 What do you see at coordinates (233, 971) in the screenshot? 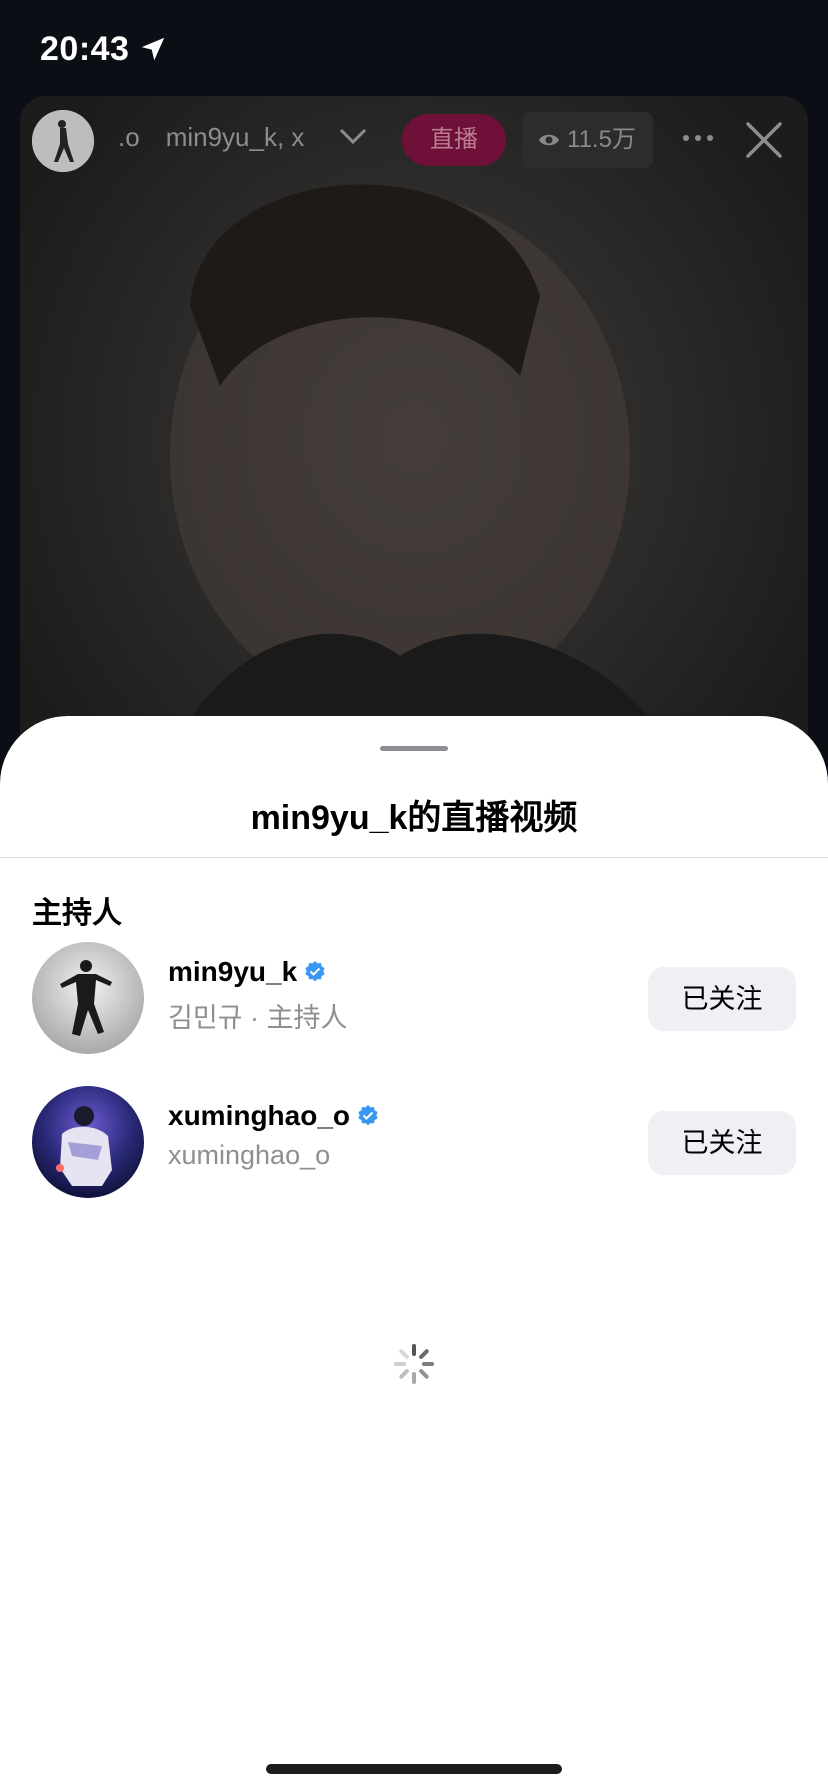
I see `host-username-text: min9yu_k` at bounding box center [233, 971].